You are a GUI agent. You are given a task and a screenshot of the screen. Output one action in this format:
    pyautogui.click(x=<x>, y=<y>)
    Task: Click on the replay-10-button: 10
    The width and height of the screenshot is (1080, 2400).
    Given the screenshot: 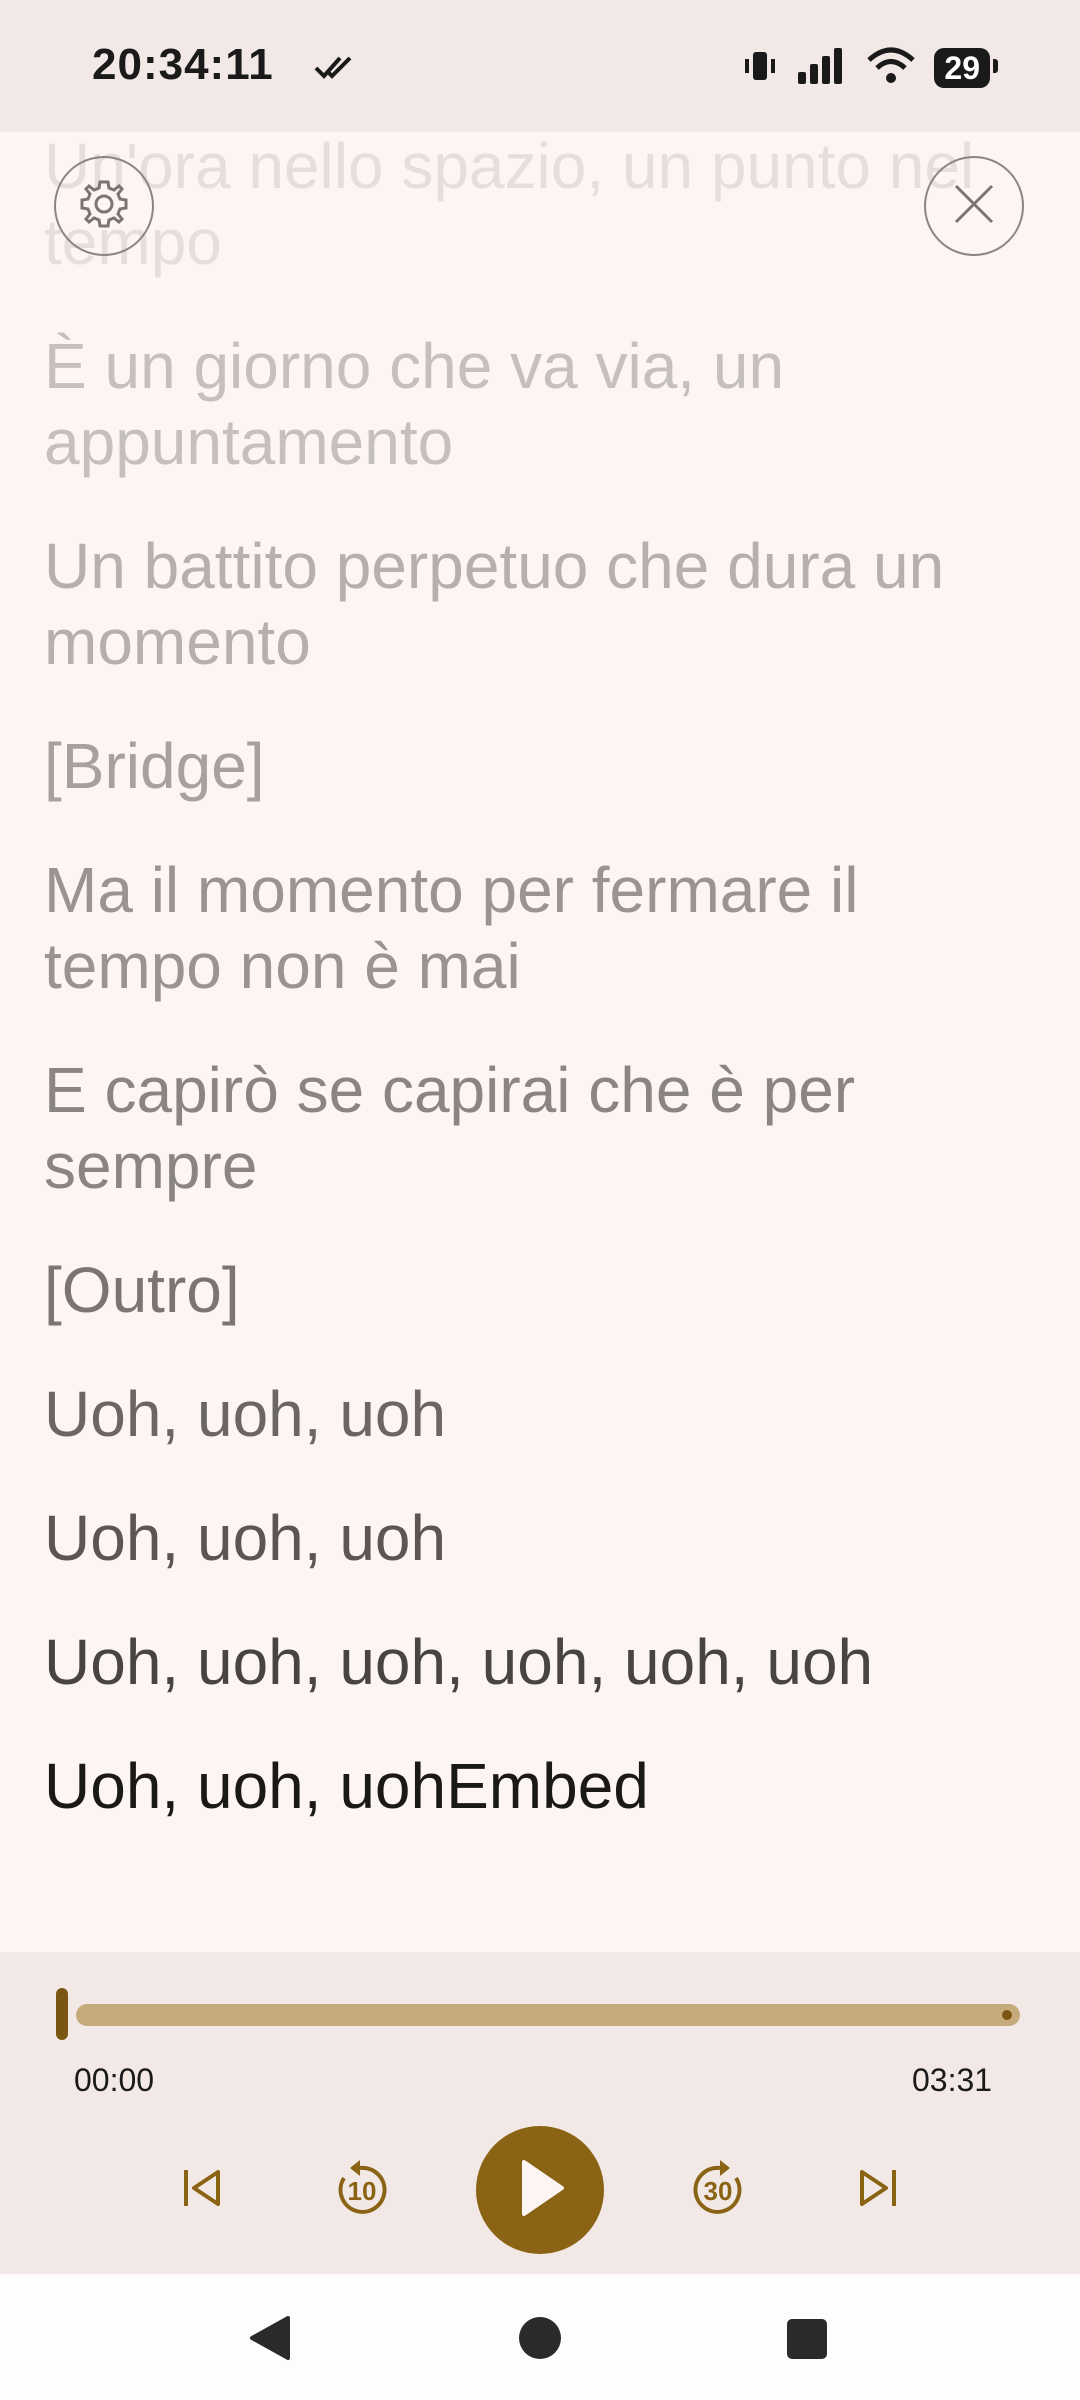 What is the action you would take?
    pyautogui.click(x=362, y=2190)
    